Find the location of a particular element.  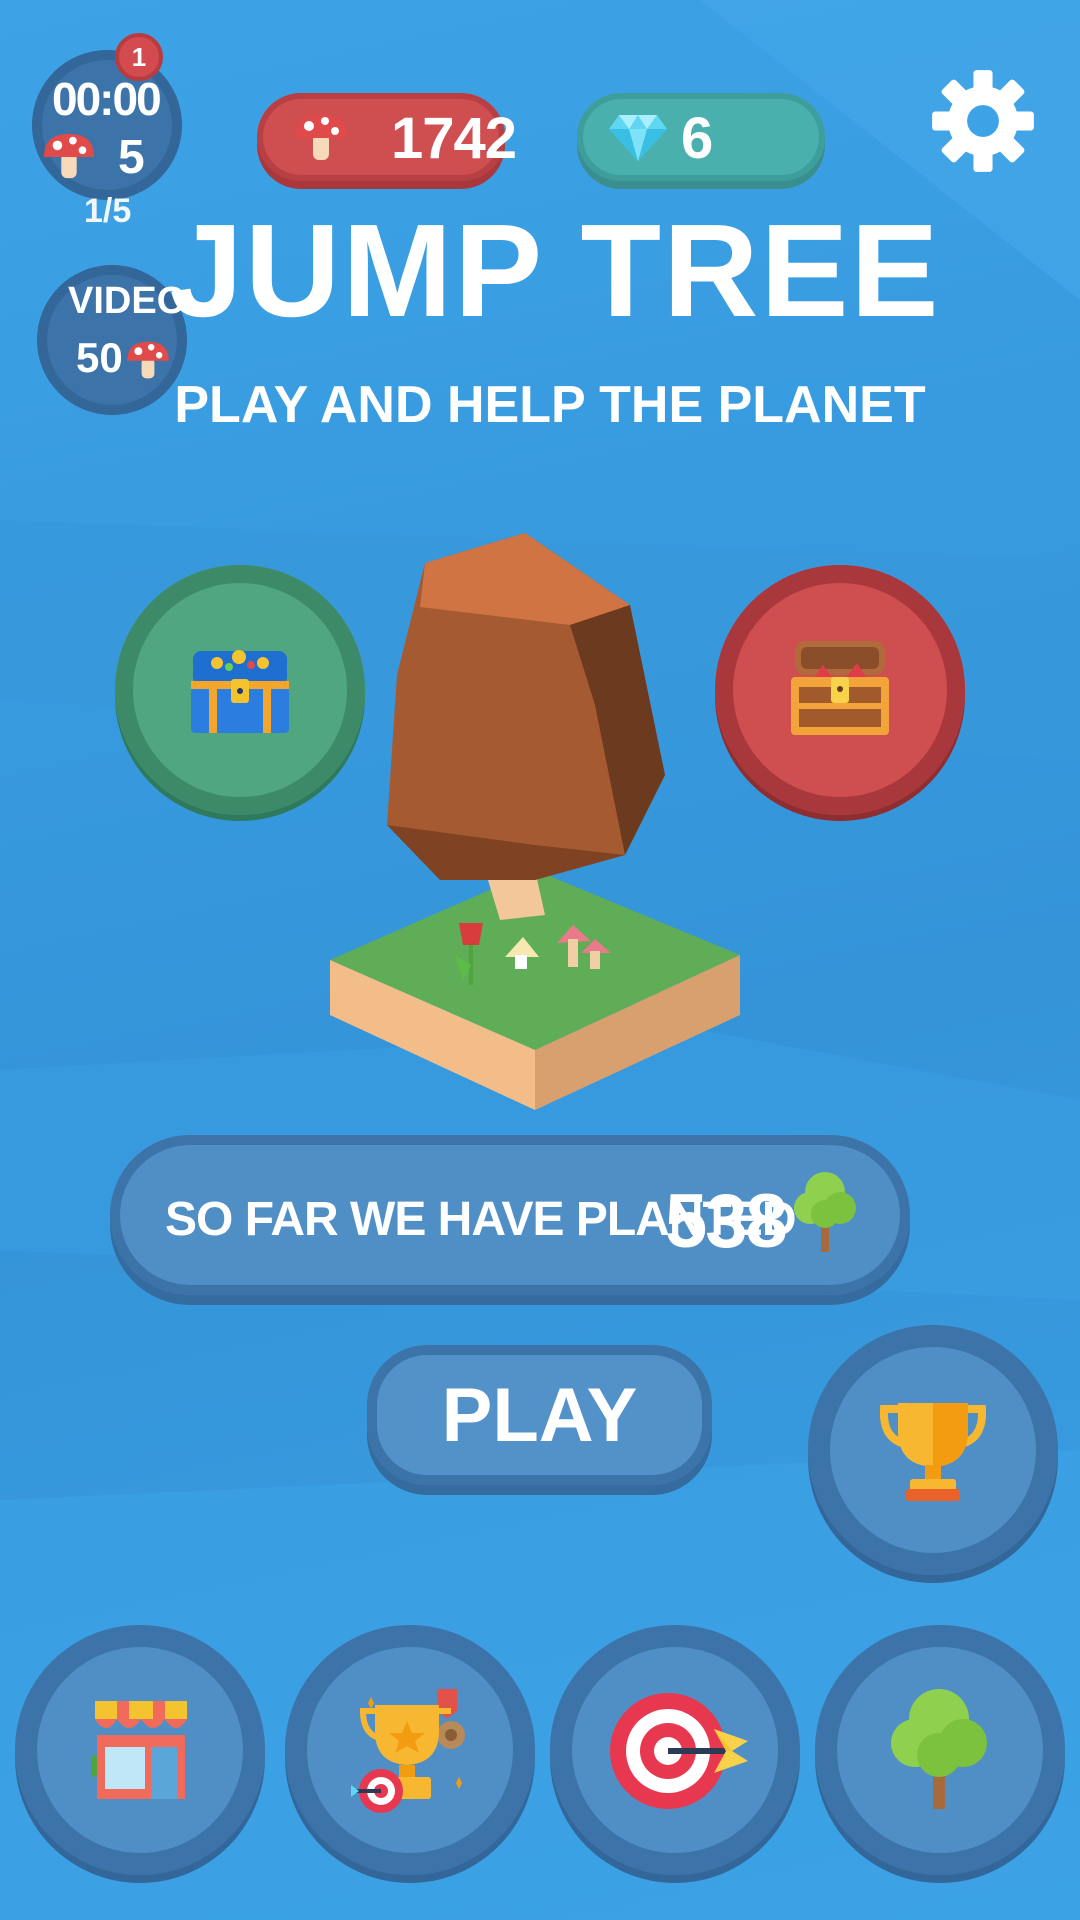

gem-currency-pill: 6 is located at coordinates (701, 137).